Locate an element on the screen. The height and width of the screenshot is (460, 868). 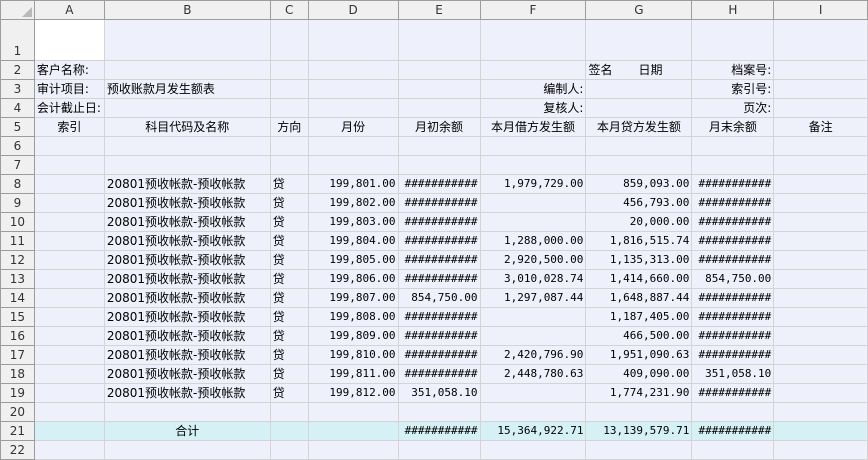
cell-month: 199,810.00 is located at coordinates (353, 355).